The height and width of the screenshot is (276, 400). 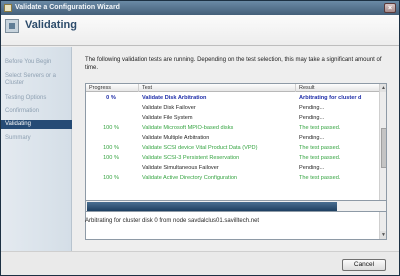 What do you see at coordinates (200, 8) in the screenshot?
I see `title-bar: Validate a Configuration Wizard ×` at bounding box center [200, 8].